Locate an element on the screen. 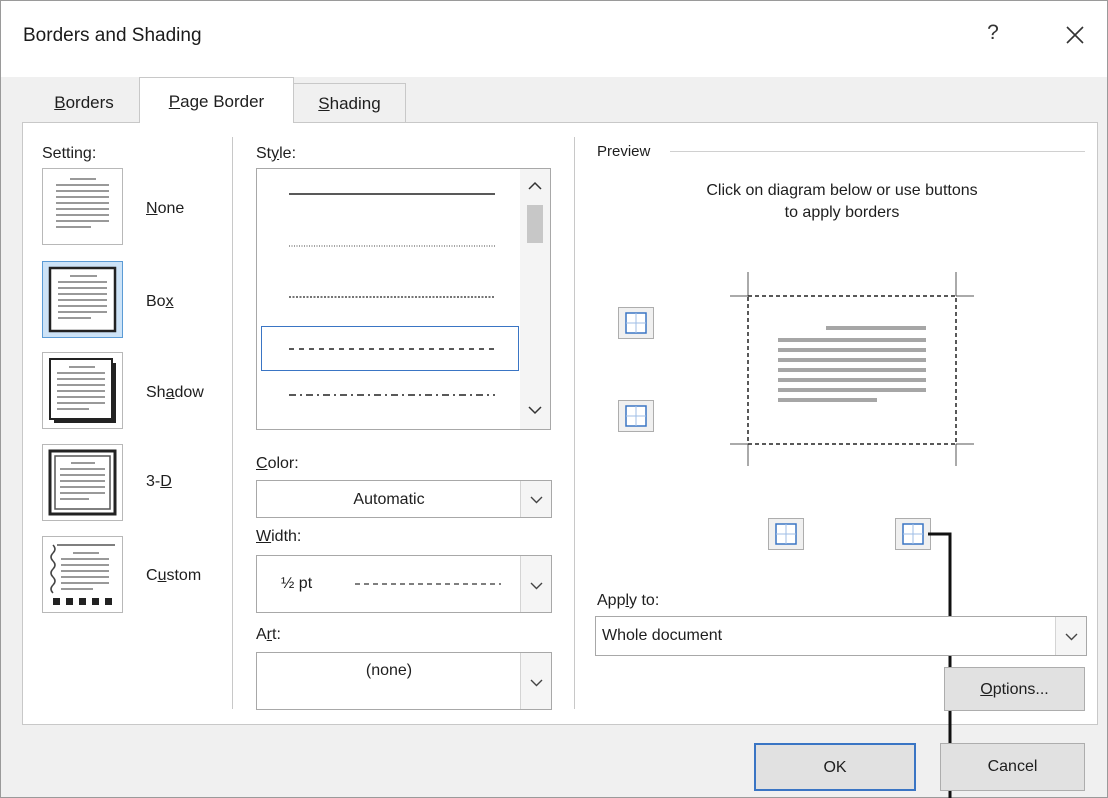 This screenshot has width=1108, height=798. title-bar: Borders and Shading ? is located at coordinates (554, 39).